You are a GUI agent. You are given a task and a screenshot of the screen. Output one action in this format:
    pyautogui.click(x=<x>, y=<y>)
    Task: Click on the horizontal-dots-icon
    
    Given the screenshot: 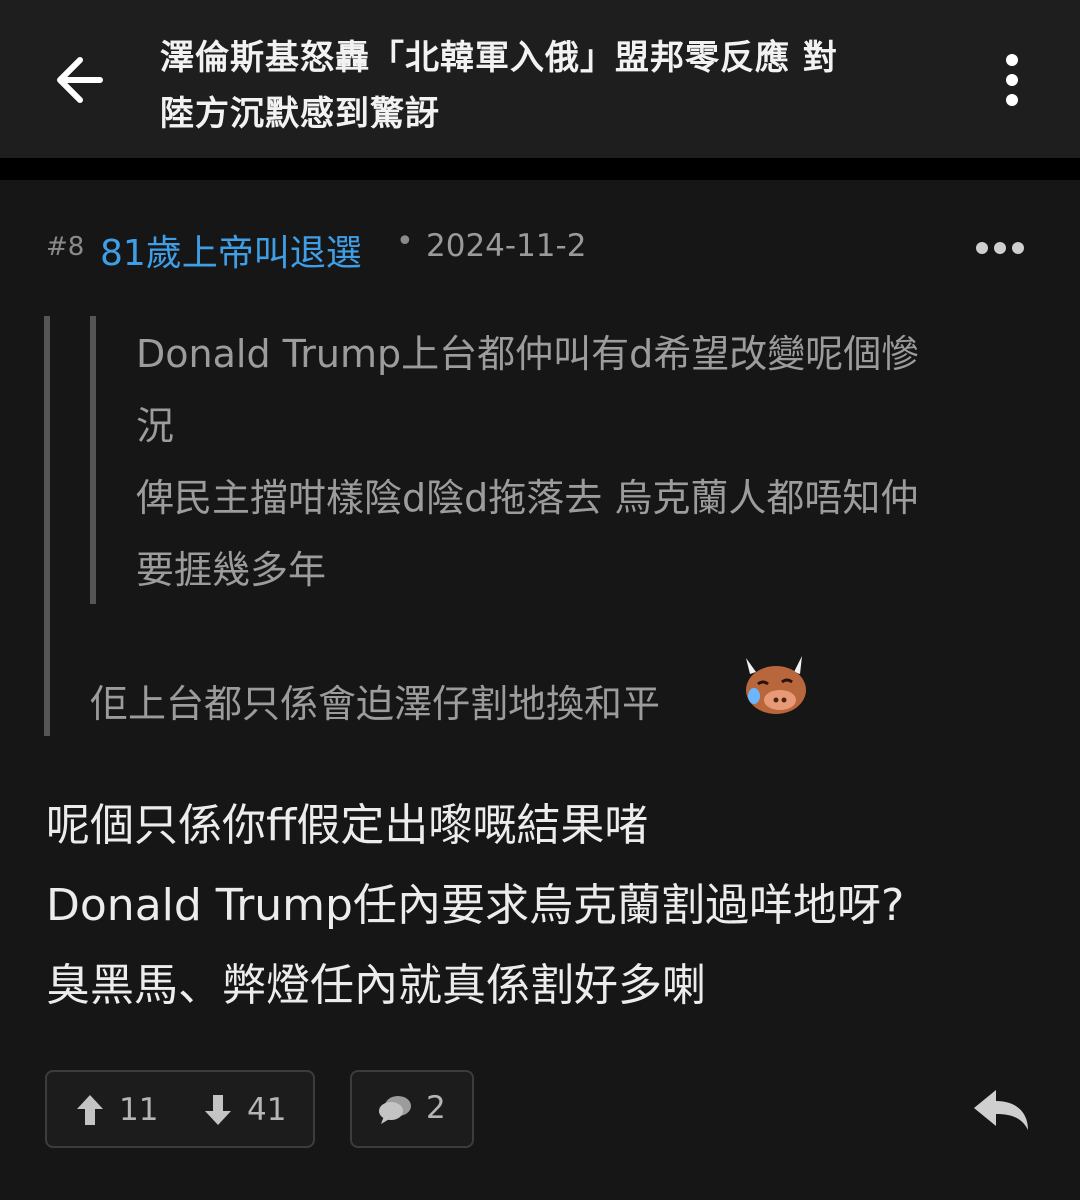 What is the action you would take?
    pyautogui.click(x=1000, y=248)
    